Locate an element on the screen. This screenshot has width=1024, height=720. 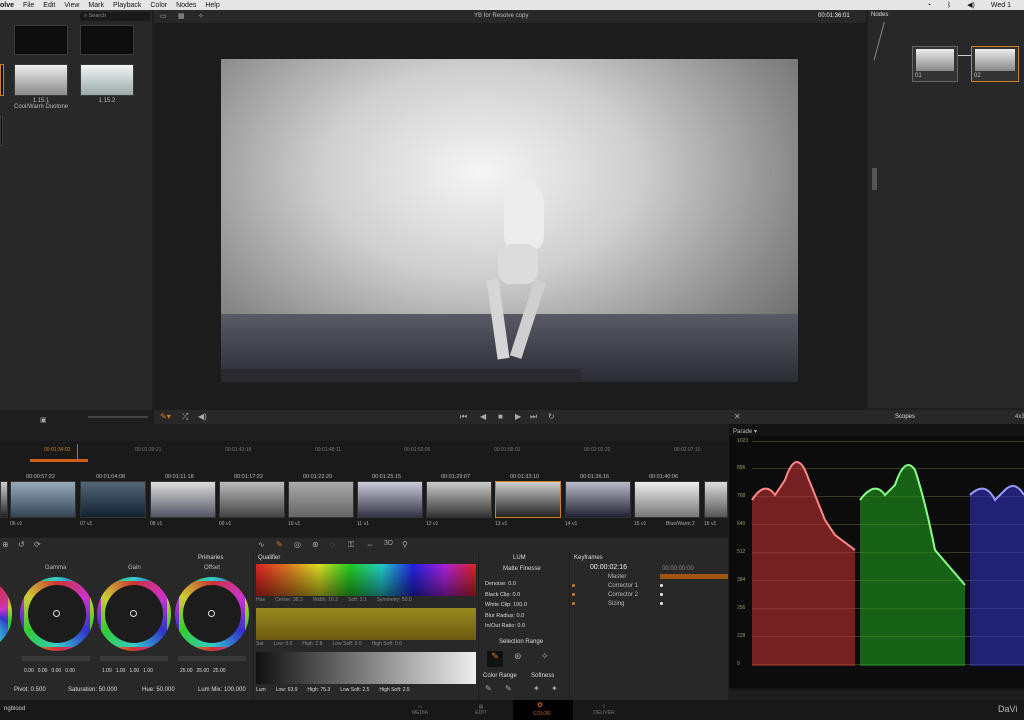
magic-picker-icon: ✧ is located at coordinates (545, 656).